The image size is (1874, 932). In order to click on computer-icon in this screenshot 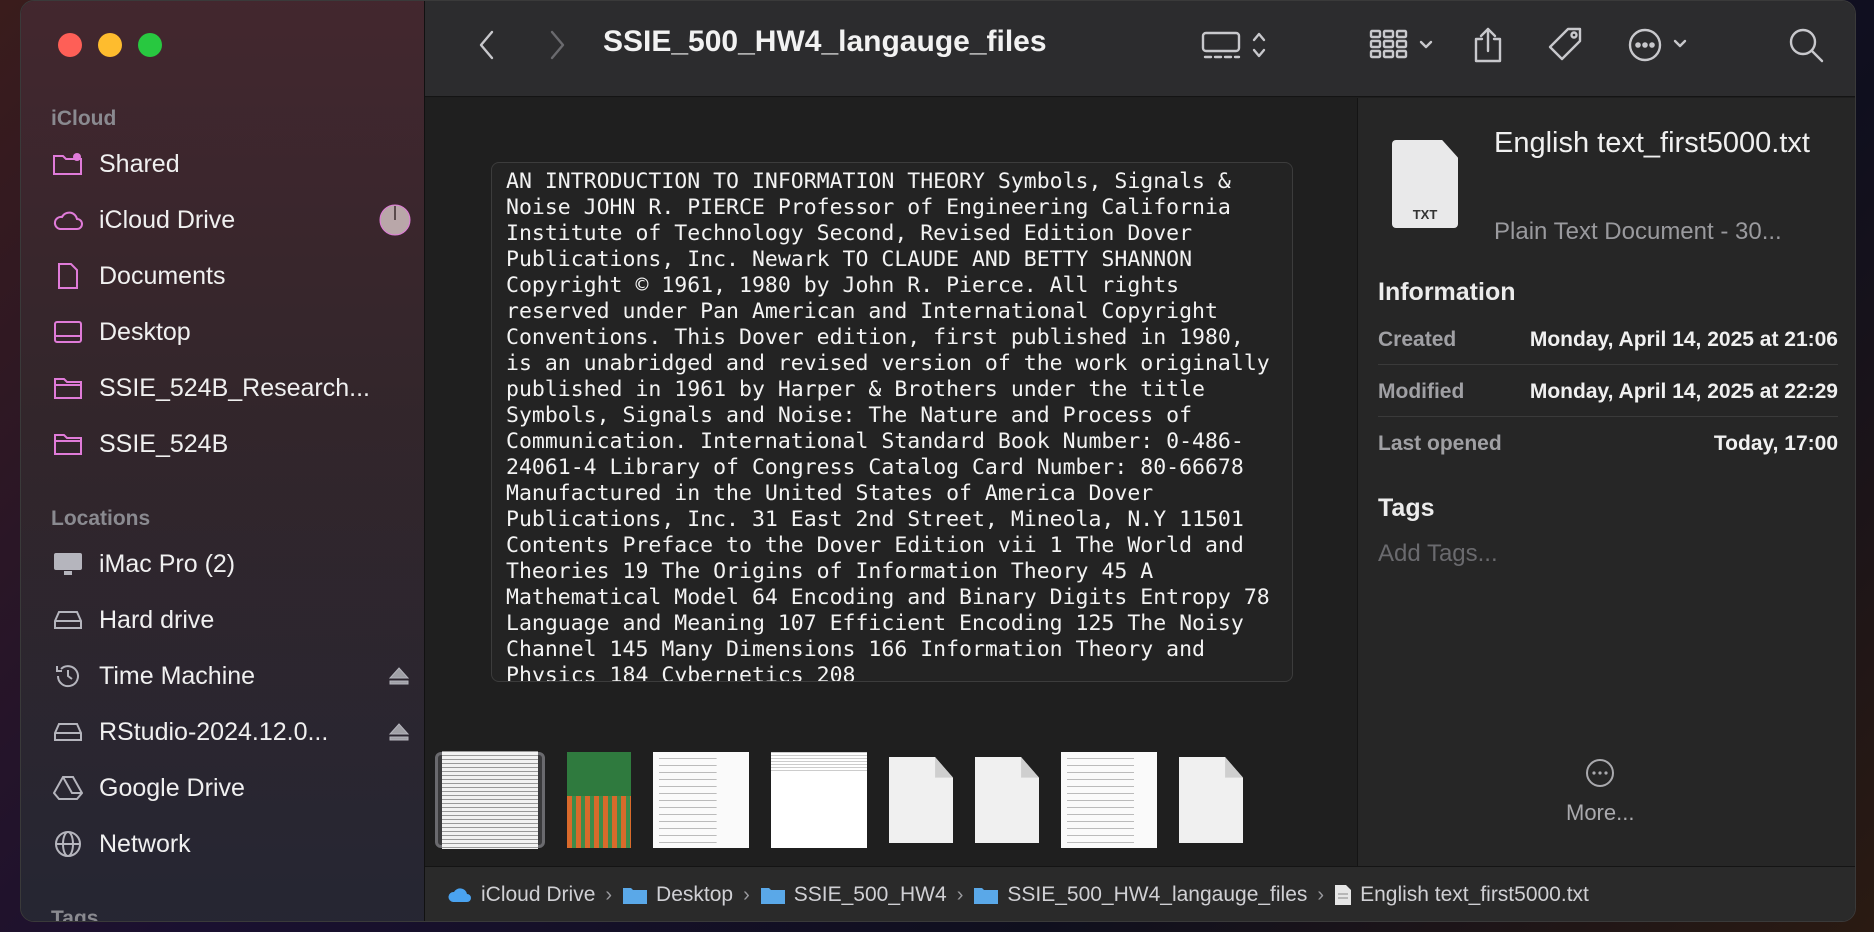, I will do `click(68, 564)`.